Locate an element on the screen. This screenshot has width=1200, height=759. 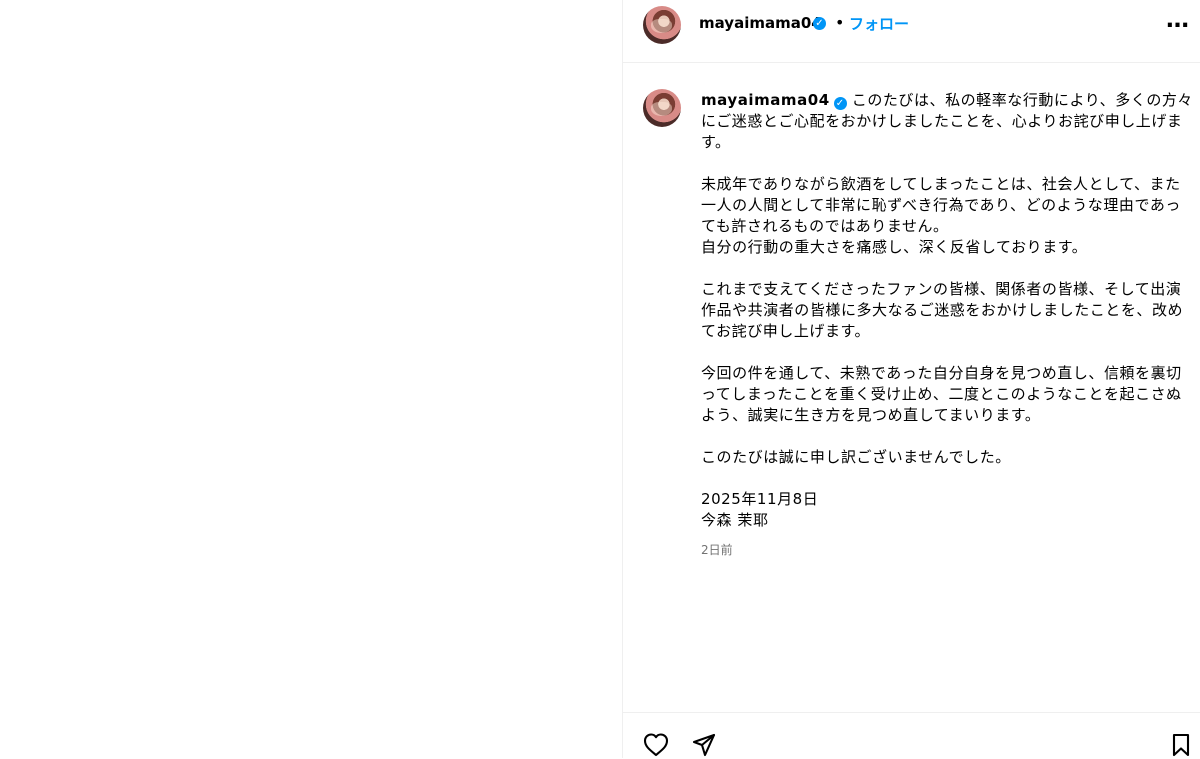
send-icon is located at coordinates (704, 745).